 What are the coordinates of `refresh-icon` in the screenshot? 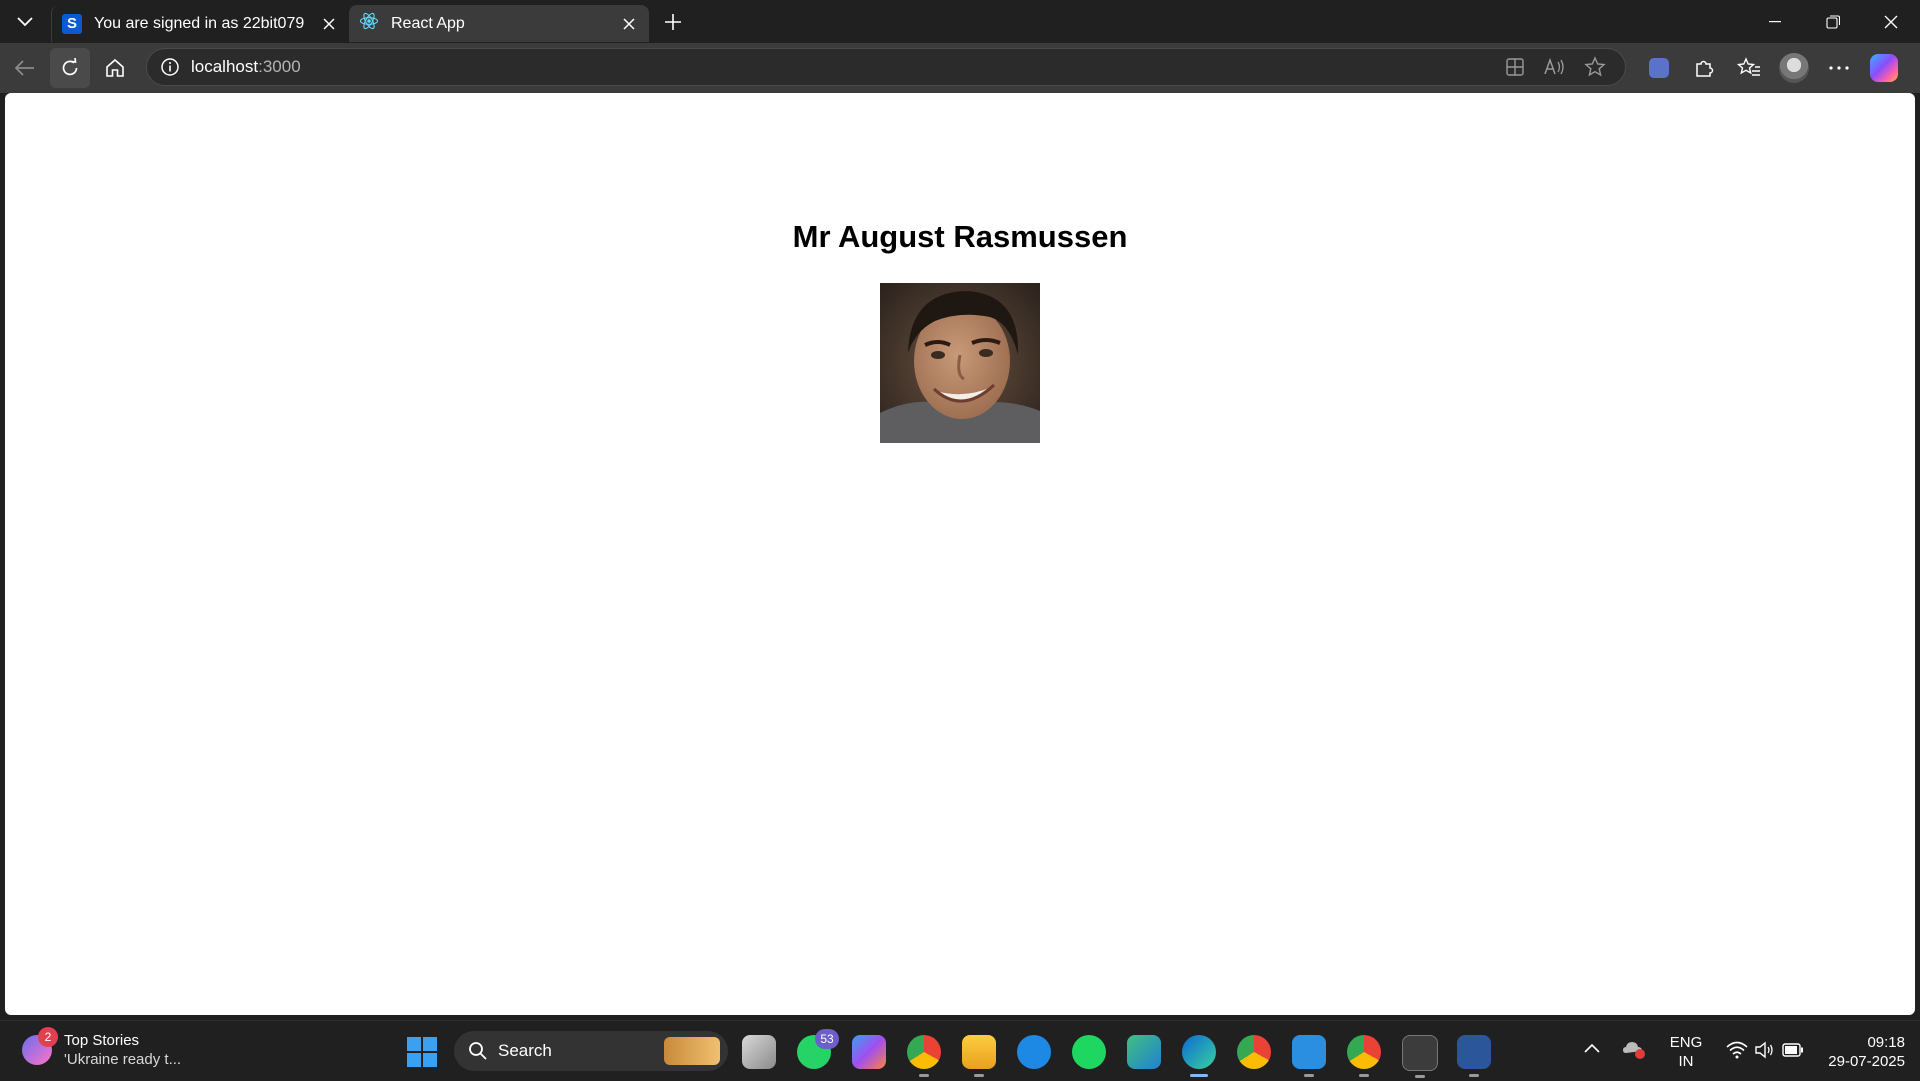 It's located at (70, 68).